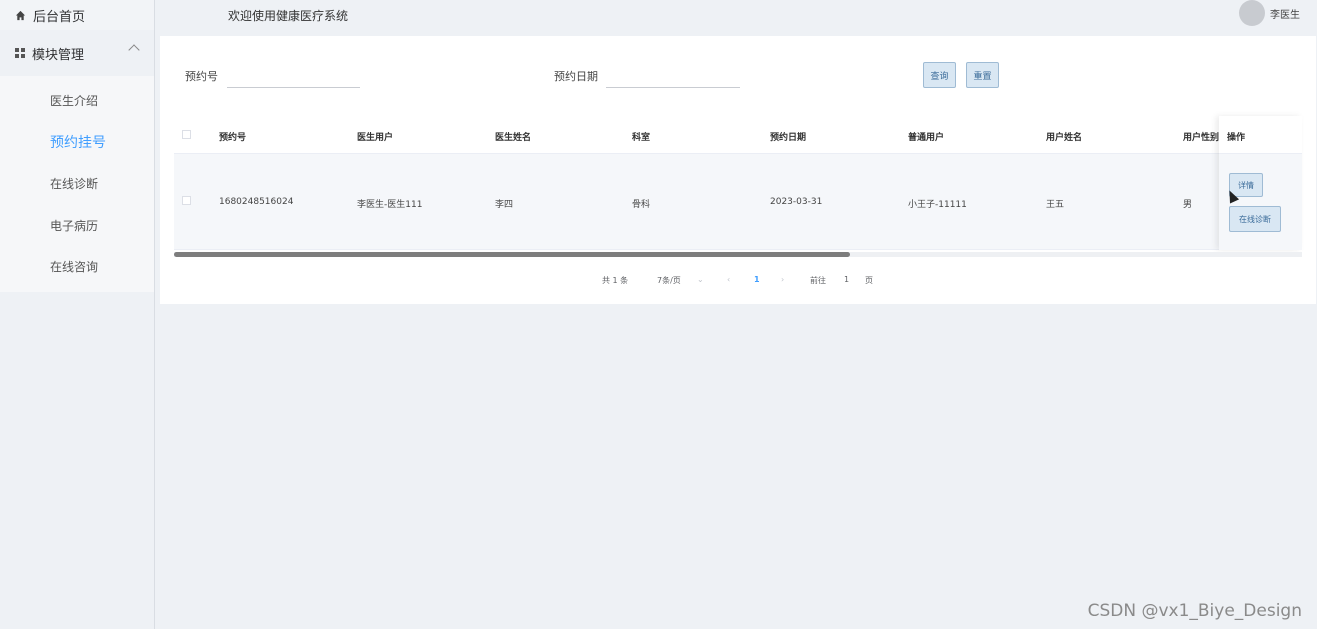  What do you see at coordinates (641, 136) in the screenshot?
I see `column-header: 科室` at bounding box center [641, 136].